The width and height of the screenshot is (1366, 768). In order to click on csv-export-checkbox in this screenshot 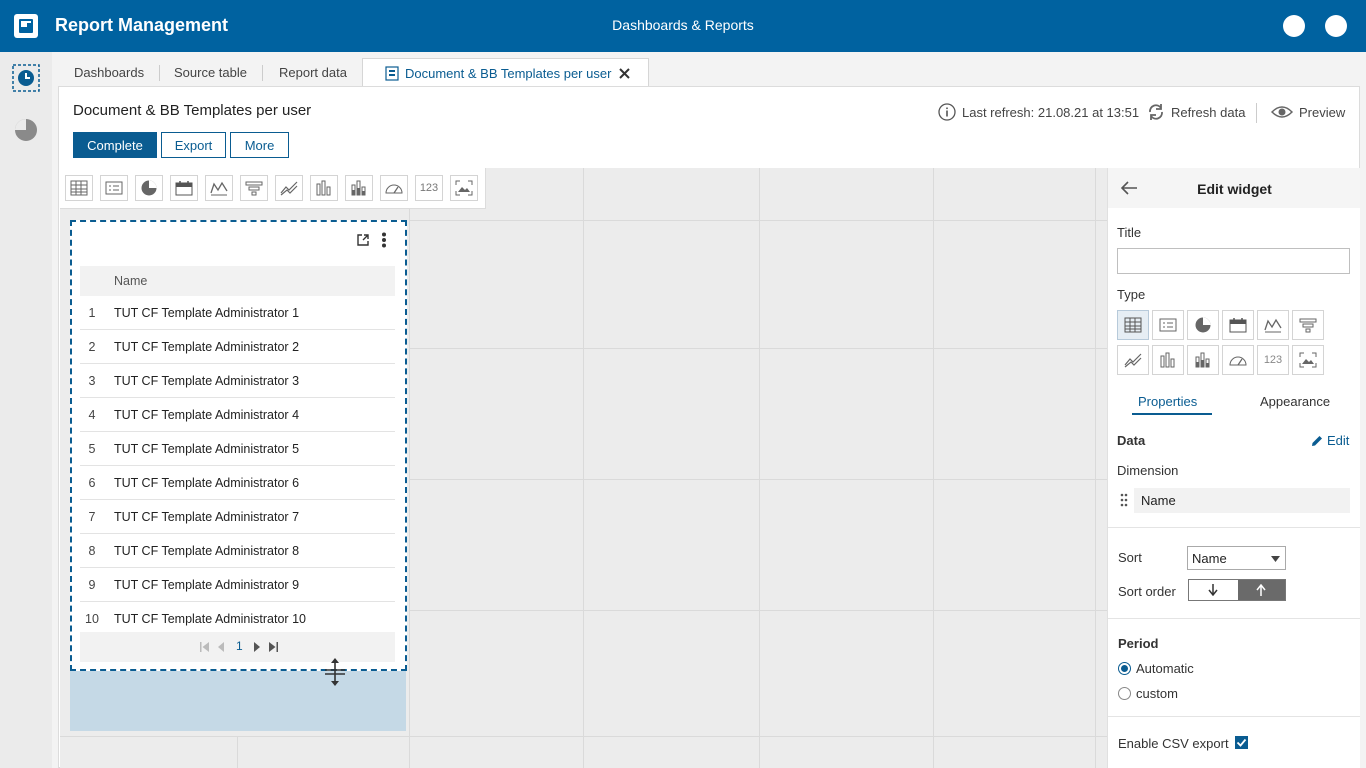, I will do `click(1241, 742)`.